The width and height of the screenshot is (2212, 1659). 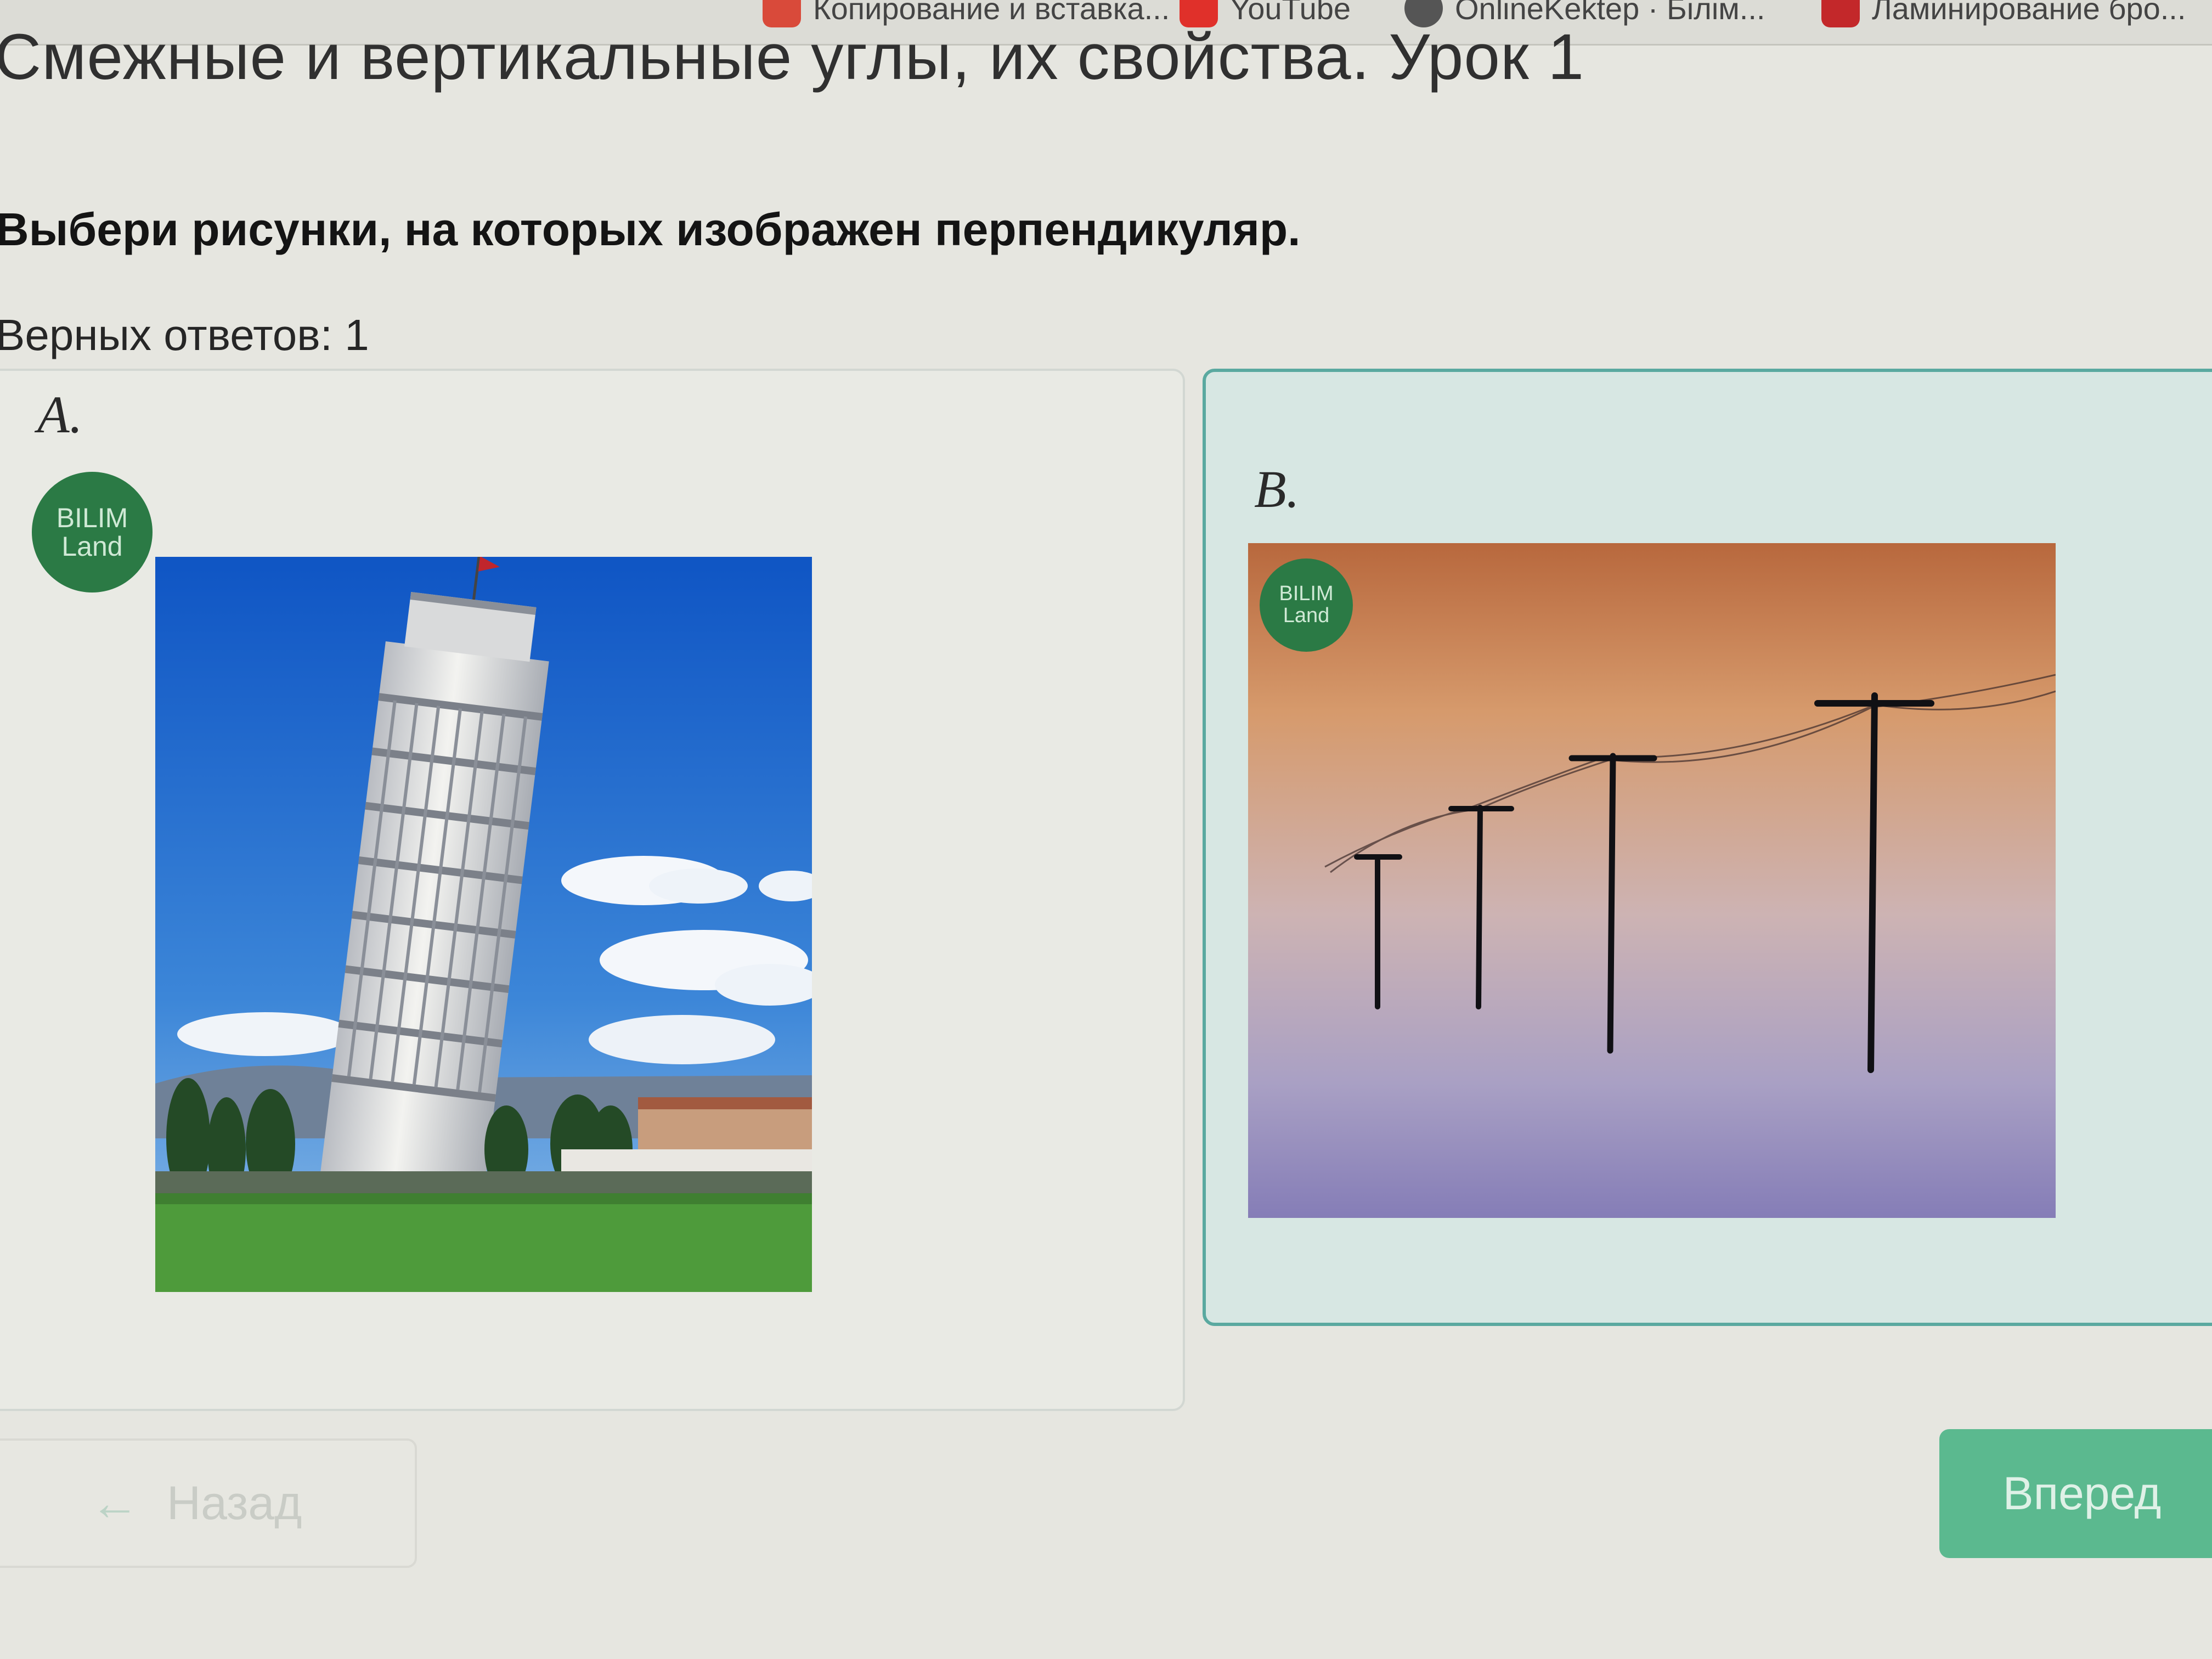 What do you see at coordinates (235, 1503) in the screenshot?
I see `back-button-label: Назад` at bounding box center [235, 1503].